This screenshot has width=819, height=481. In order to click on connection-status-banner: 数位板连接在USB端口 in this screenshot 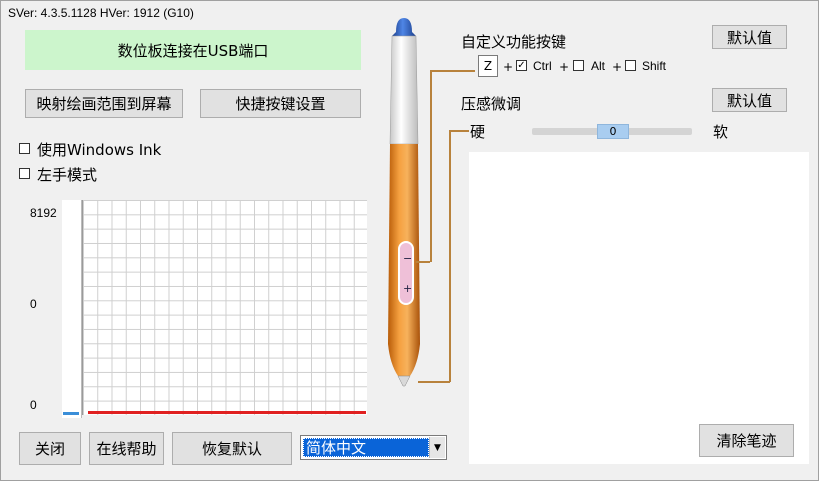, I will do `click(193, 50)`.